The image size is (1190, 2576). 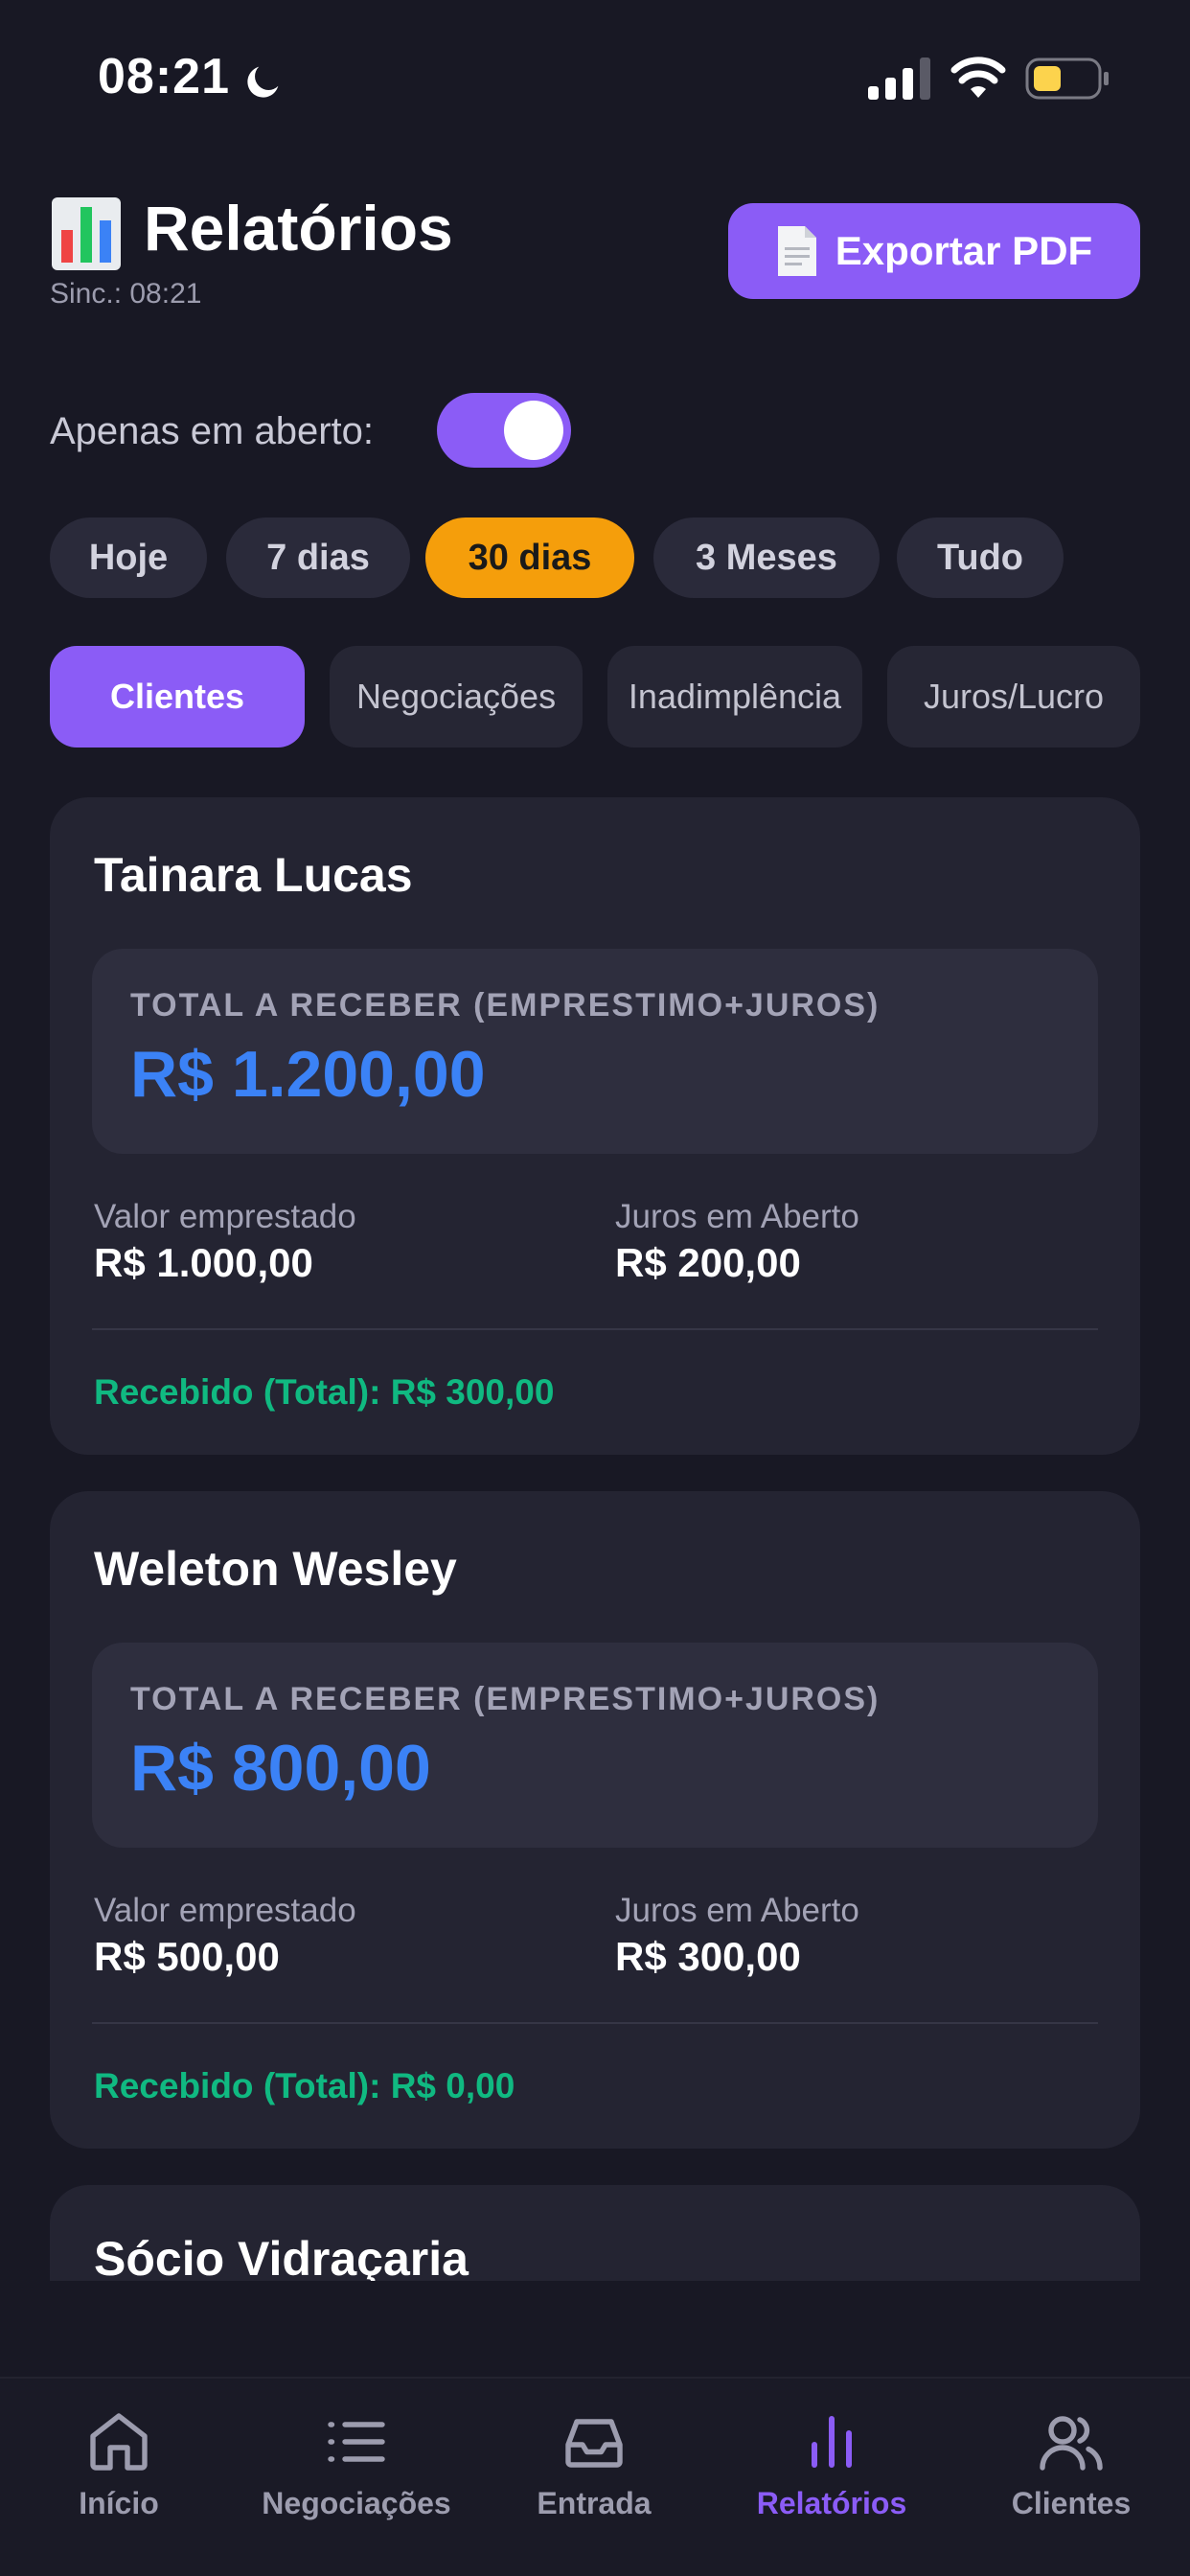 I want to click on export-pdf-button: Exportar PDF, so click(x=934, y=251).